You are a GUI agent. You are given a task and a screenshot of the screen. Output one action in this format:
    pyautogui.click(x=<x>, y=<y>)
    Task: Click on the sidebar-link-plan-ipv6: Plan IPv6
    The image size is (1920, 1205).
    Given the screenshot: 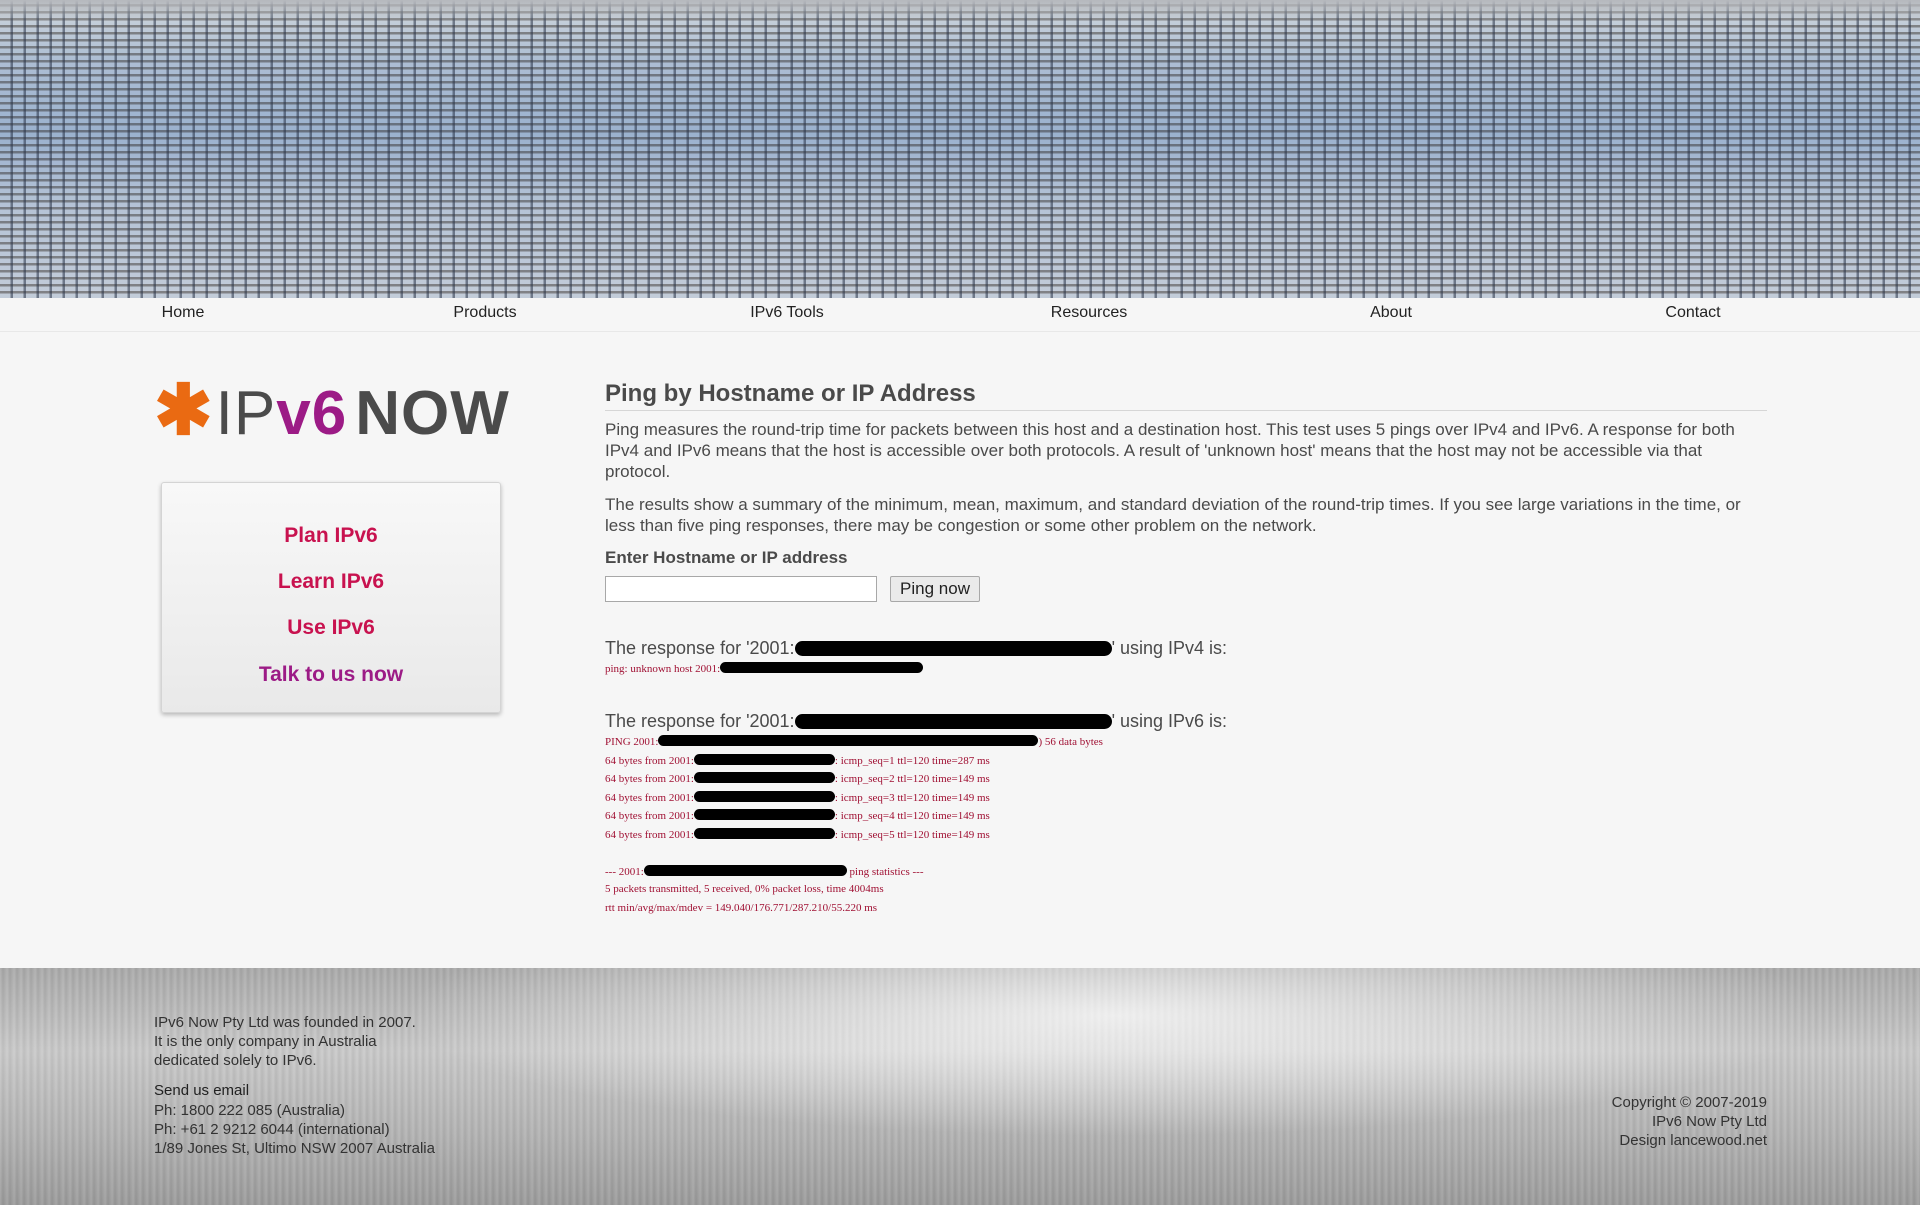 What is the action you would take?
    pyautogui.click(x=331, y=536)
    